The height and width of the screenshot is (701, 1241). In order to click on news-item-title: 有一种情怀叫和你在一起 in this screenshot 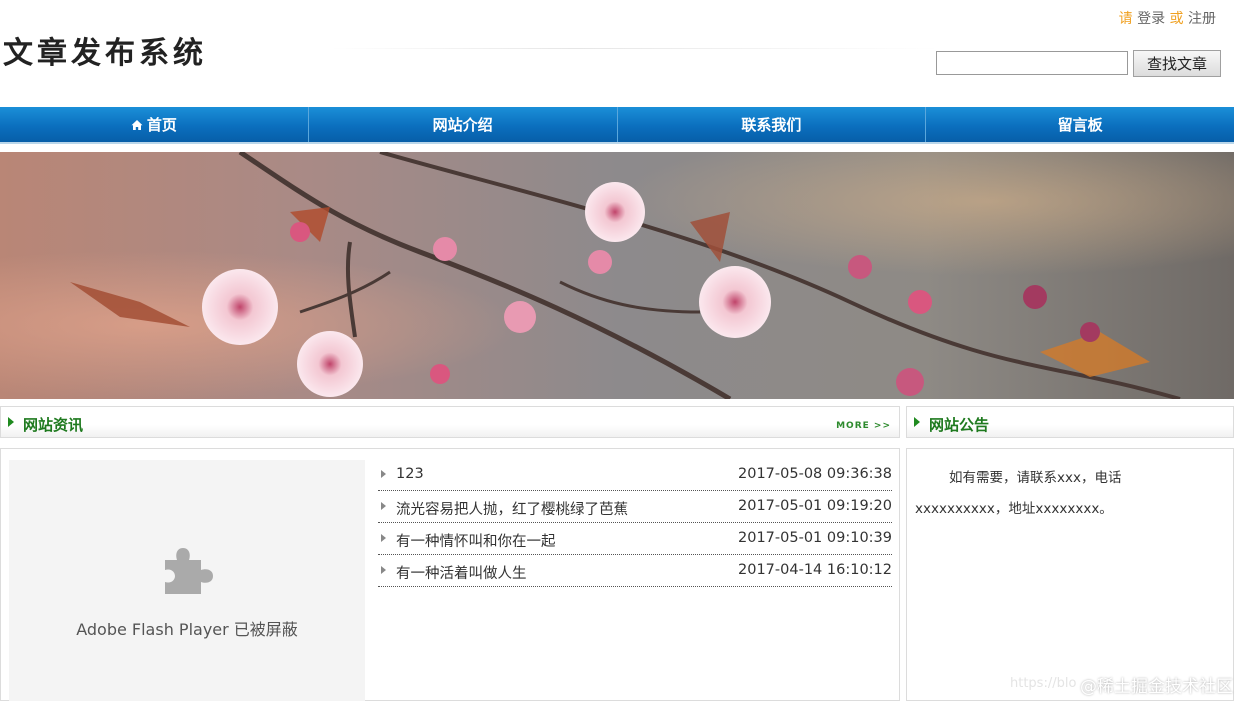, I will do `click(476, 540)`.